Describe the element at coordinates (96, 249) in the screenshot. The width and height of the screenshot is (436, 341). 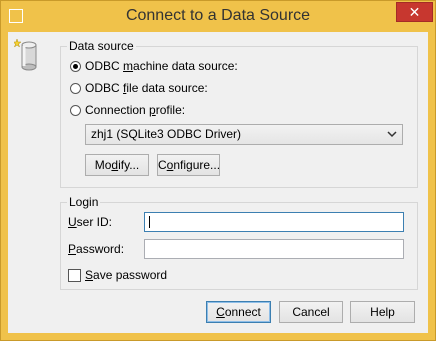
I see `password-label: Password:` at that location.